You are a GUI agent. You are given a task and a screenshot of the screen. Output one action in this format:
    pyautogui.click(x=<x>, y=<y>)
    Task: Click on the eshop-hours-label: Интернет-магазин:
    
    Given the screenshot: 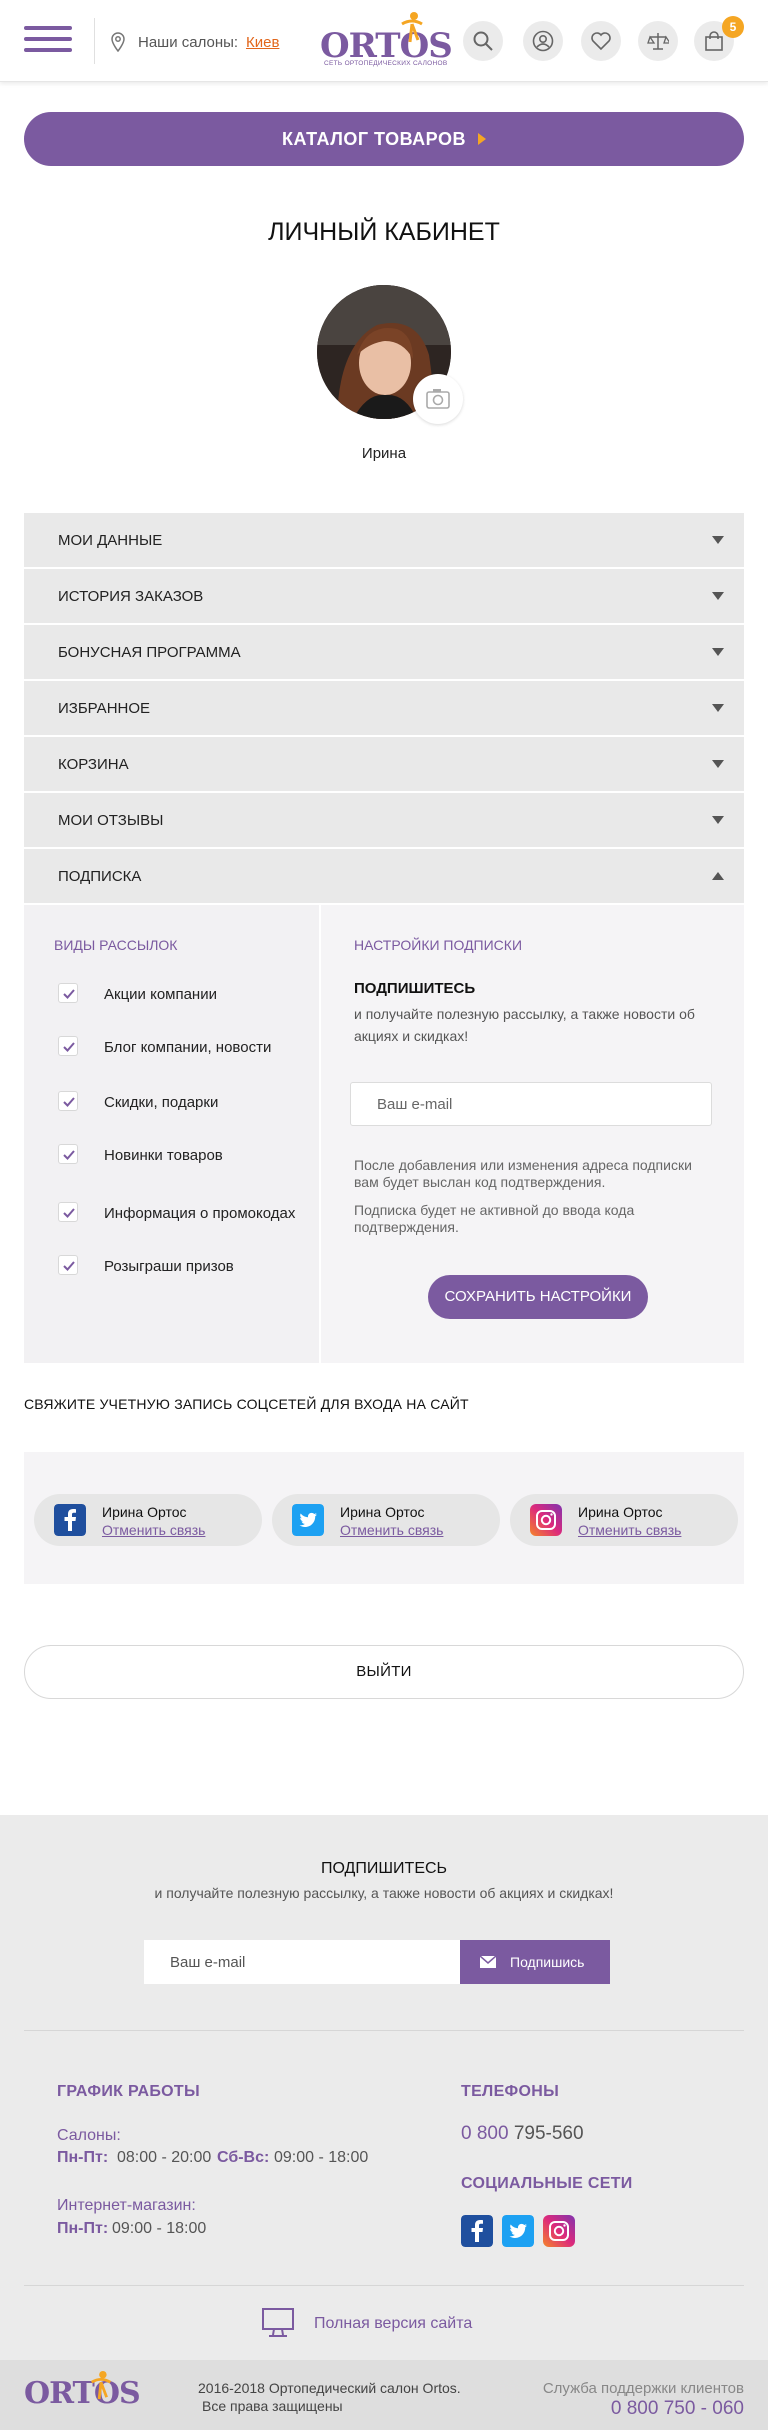 What is the action you would take?
    pyautogui.click(x=126, y=2205)
    